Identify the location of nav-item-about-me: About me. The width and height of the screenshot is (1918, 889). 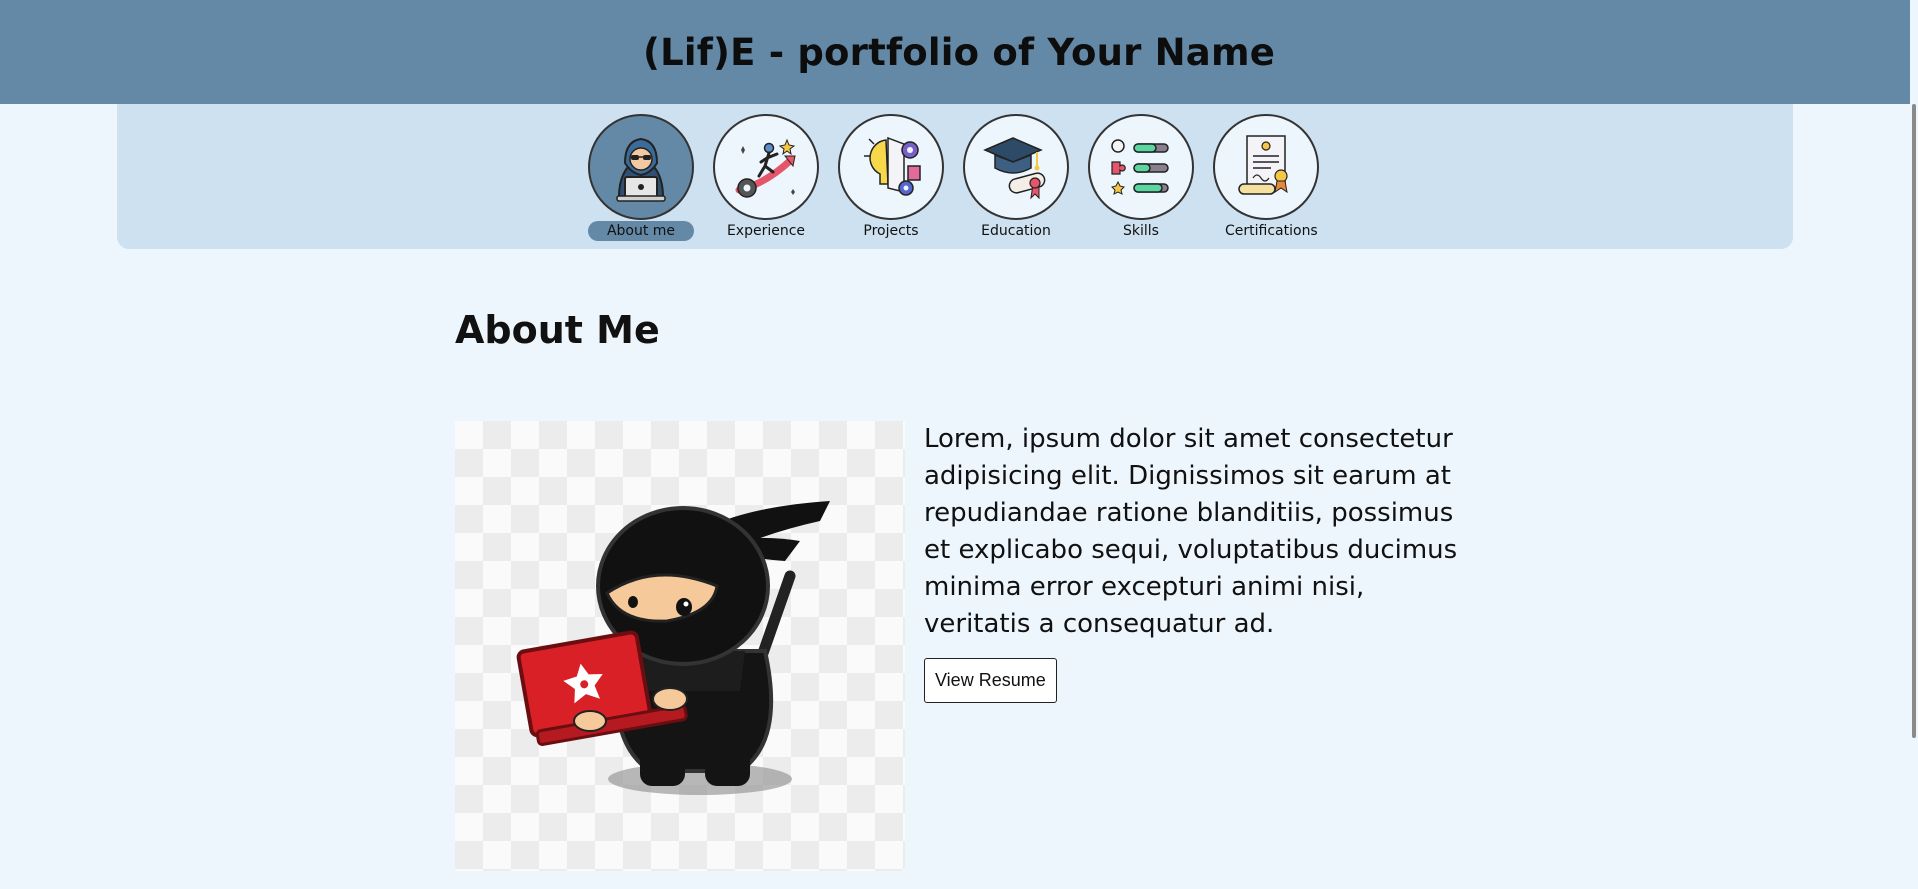
(641, 177).